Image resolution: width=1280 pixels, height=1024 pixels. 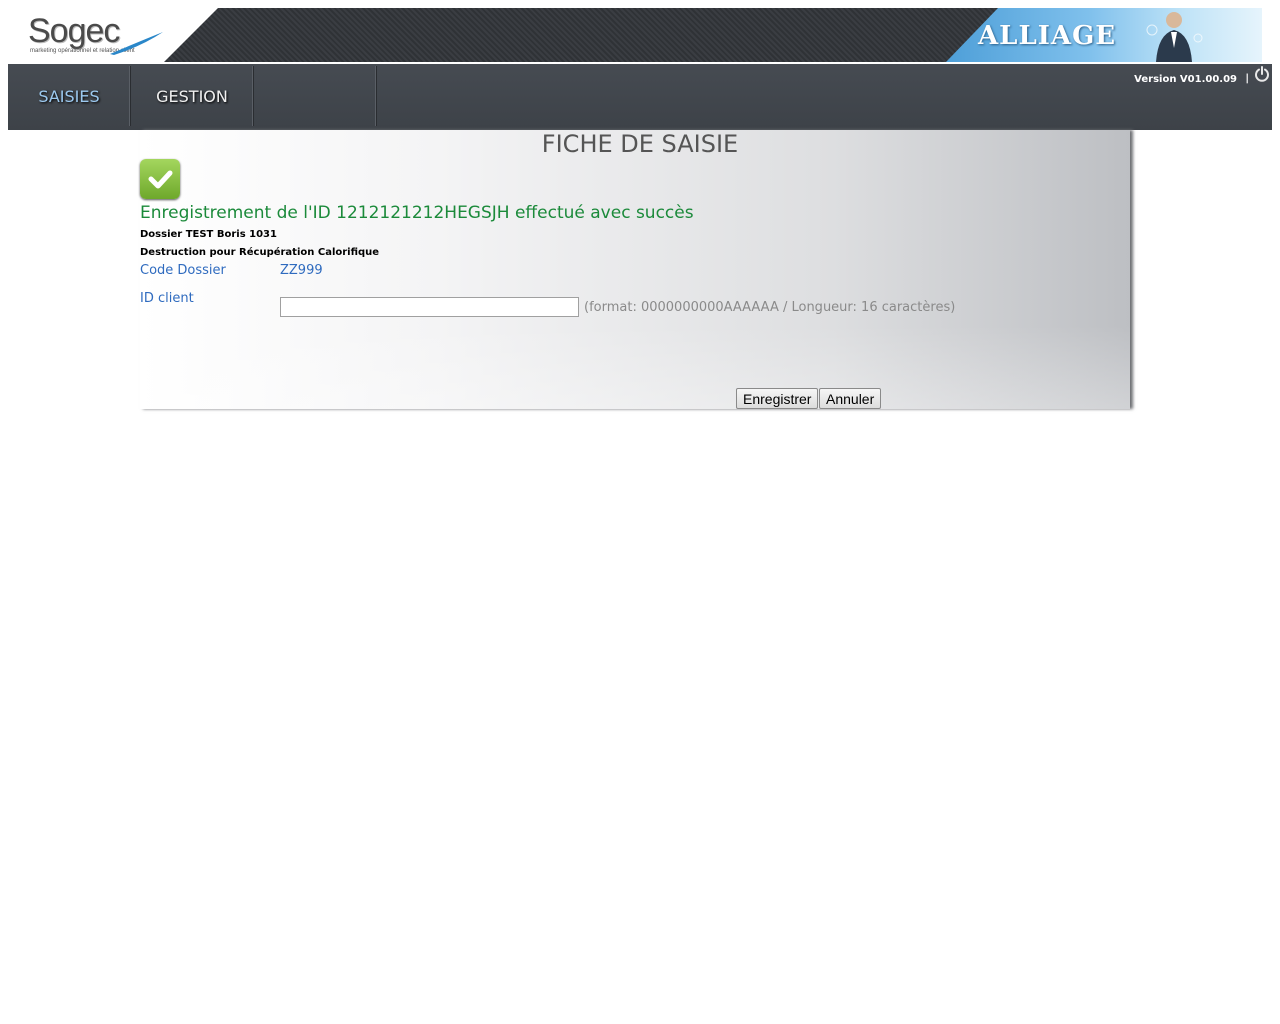 I want to click on product-banner: ALLIAGE, so click(x=1104, y=35).